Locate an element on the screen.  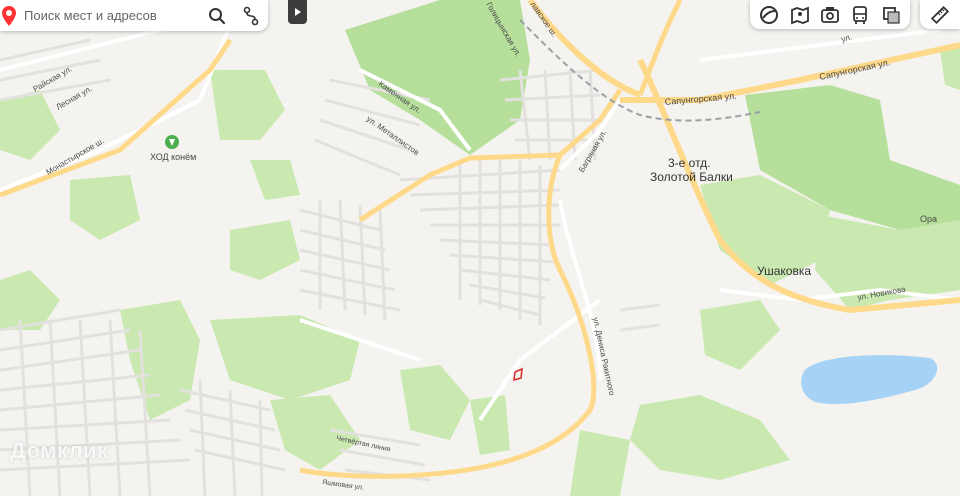
place-label-ushakovka: Ушаковка is located at coordinates (784, 271).